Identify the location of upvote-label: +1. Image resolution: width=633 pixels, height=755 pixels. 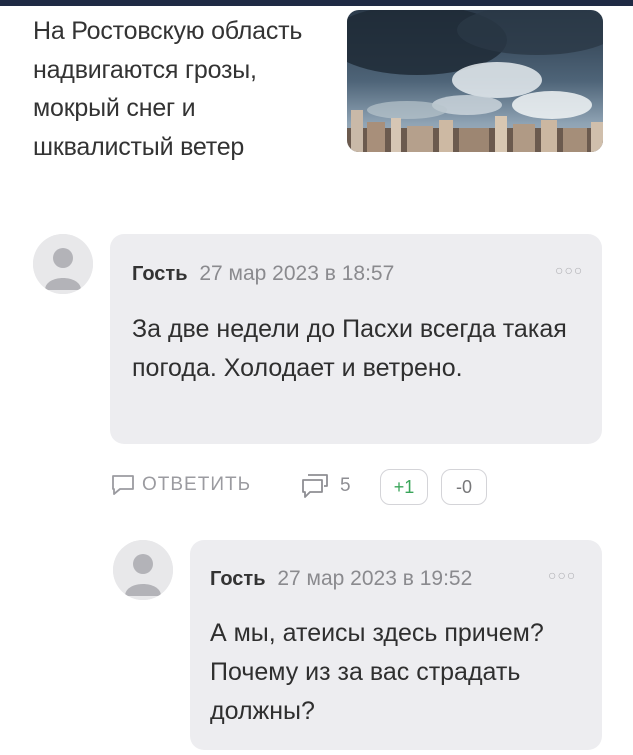
(404, 486).